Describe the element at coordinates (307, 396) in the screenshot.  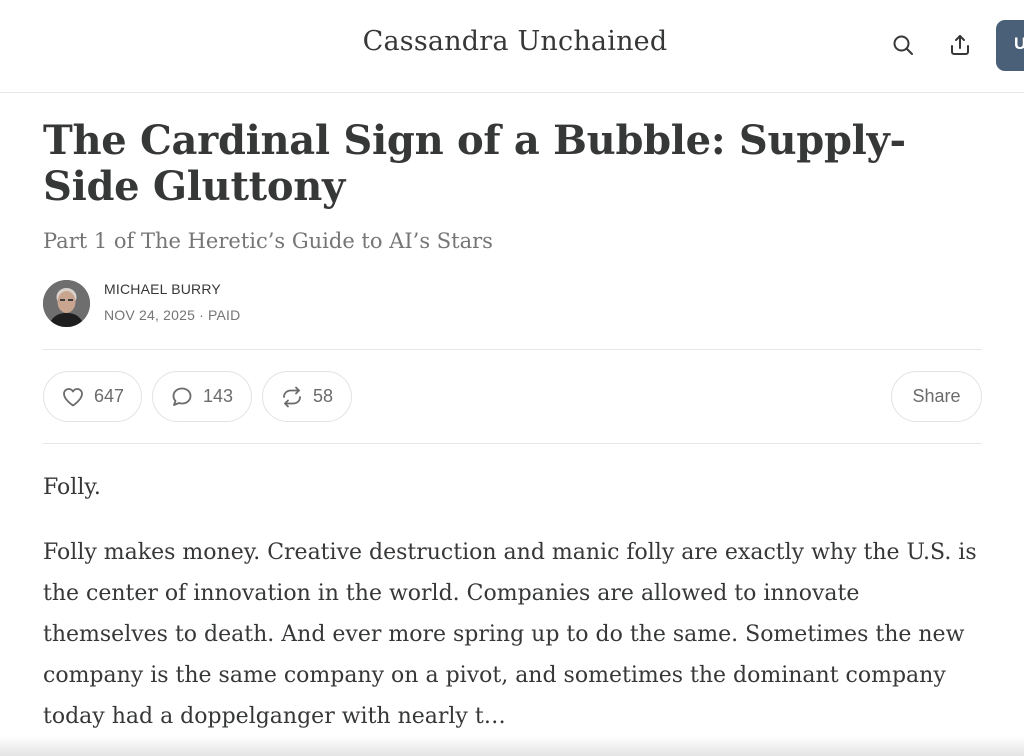
I see `restack-button: 58` at that location.